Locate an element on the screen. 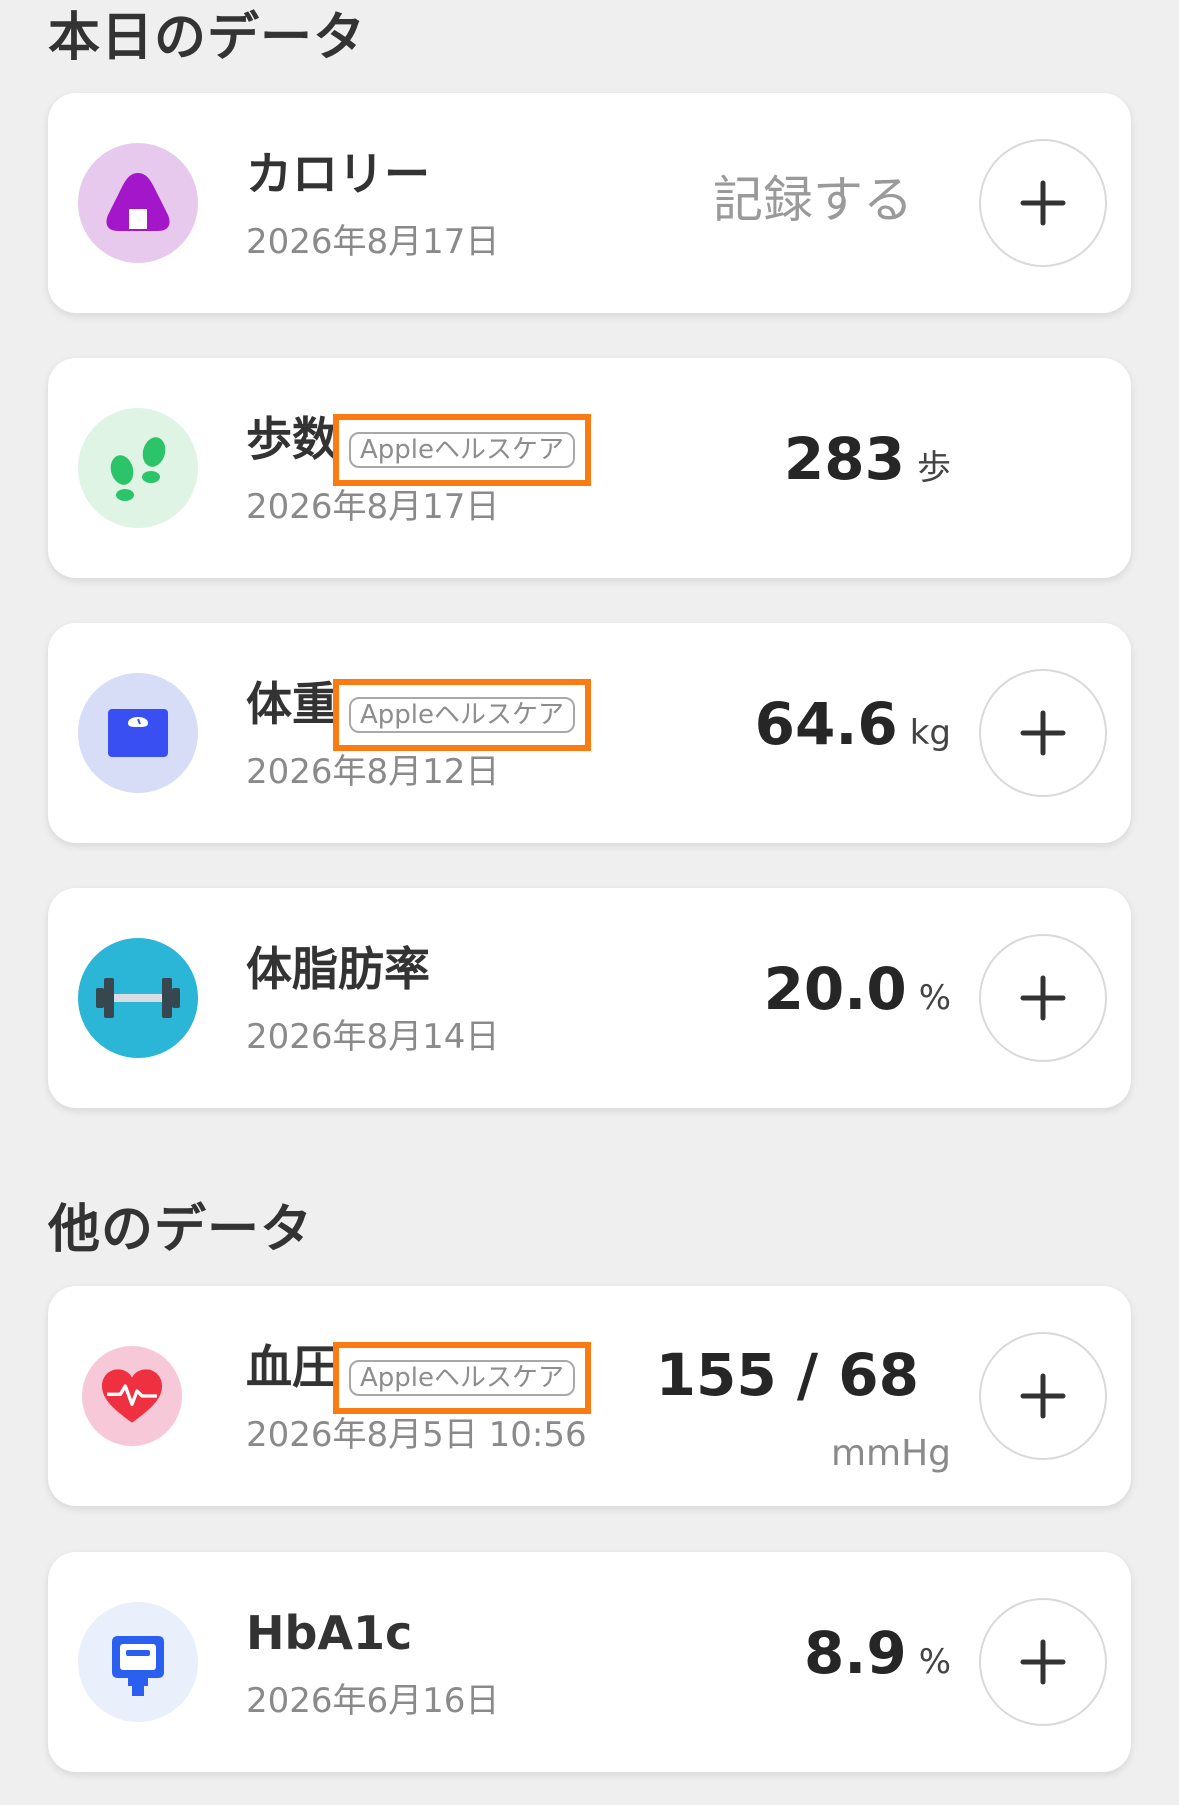 Image resolution: width=1179 pixels, height=1805 pixels. card-title: HbA1c is located at coordinates (329, 1633).